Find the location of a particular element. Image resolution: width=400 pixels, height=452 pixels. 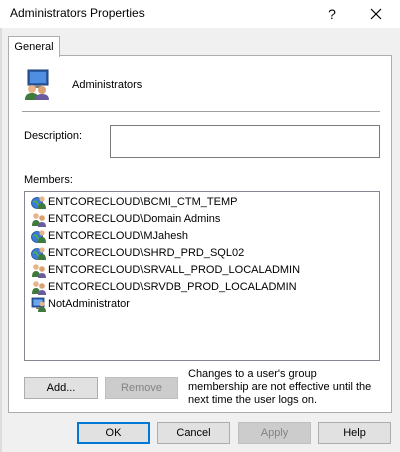

group-computer-icon is located at coordinates (37, 84).